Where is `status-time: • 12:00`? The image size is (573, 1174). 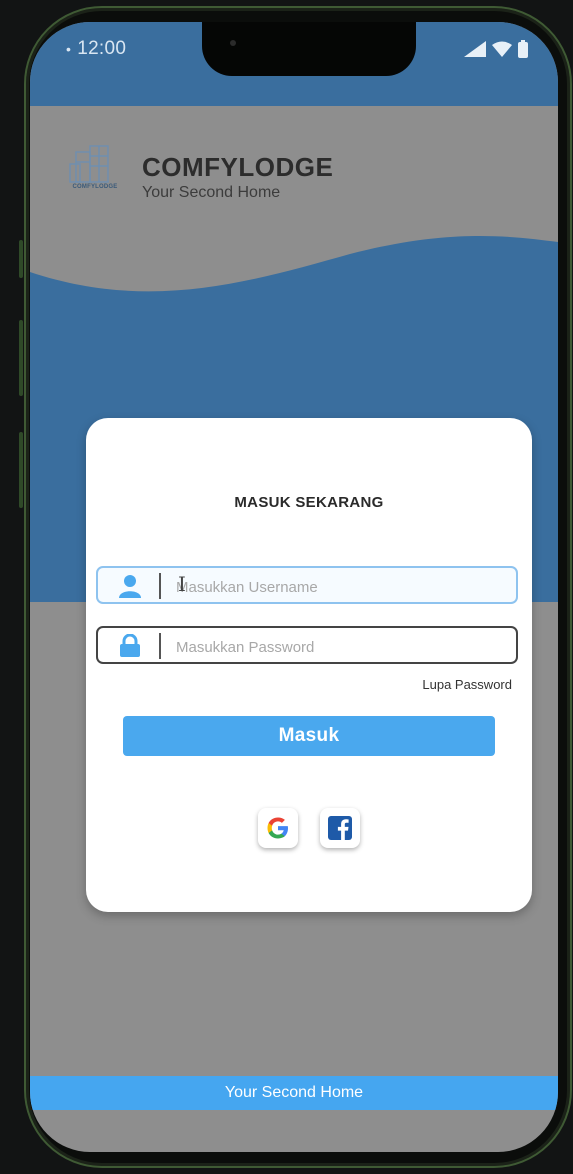 status-time: • 12:00 is located at coordinates (96, 48).